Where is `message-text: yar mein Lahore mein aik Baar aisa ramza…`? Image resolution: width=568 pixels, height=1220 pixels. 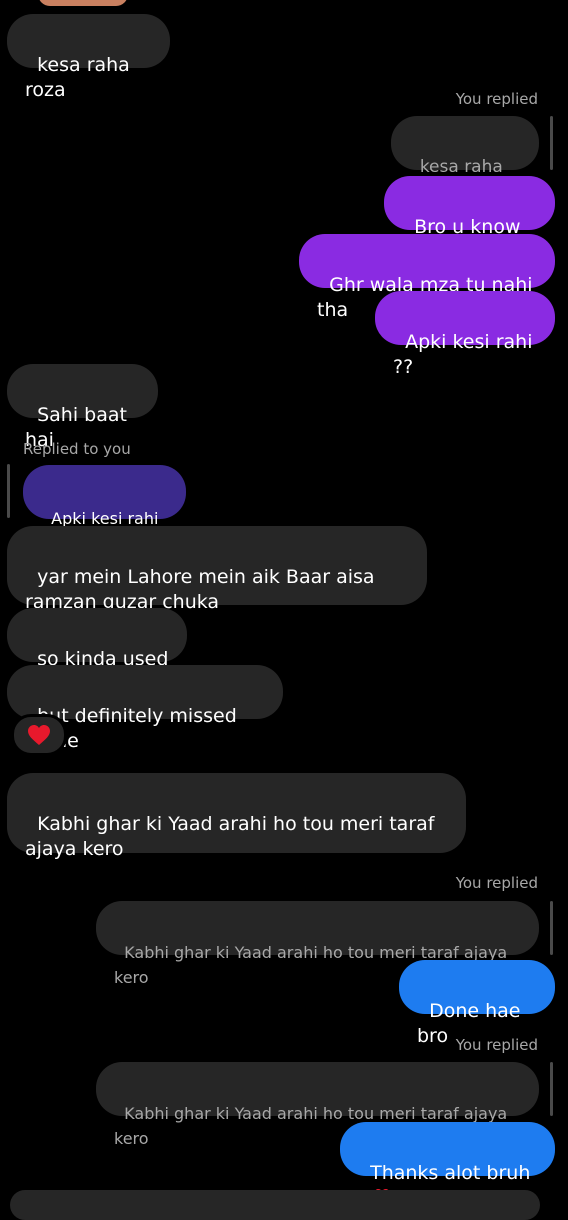 message-text: yar mein Lahore mein aik Baar aisa ramza… is located at coordinates (203, 589).